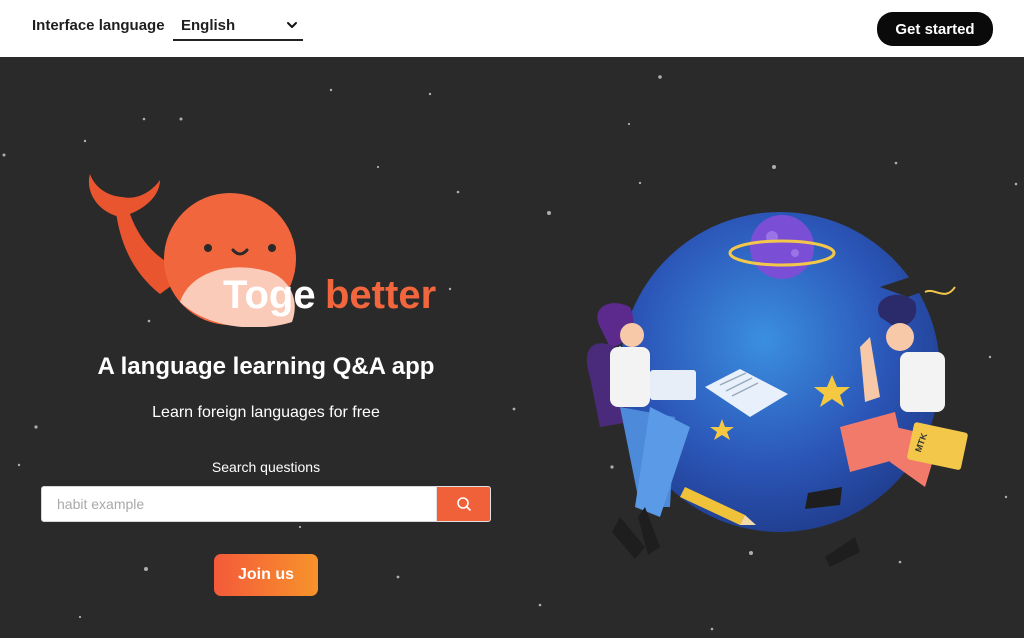  I want to click on join-us-button: Join us, so click(266, 575).